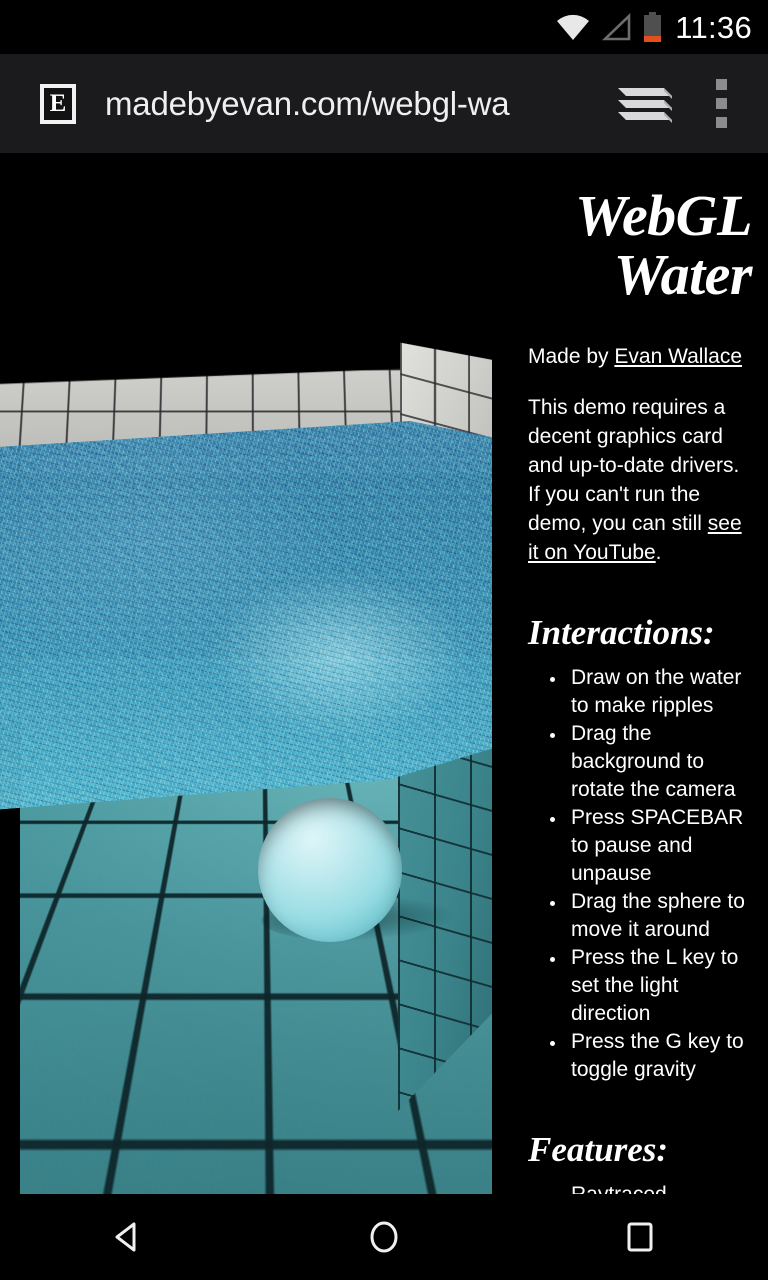  Describe the element at coordinates (658, 552) in the screenshot. I see `intro-text-after: .` at that location.